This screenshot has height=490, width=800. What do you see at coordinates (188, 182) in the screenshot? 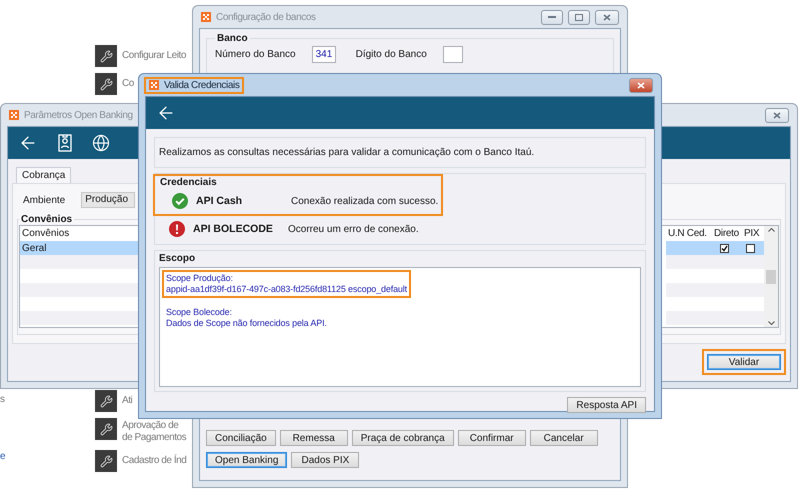
I see `group-title: Credenciais` at bounding box center [188, 182].